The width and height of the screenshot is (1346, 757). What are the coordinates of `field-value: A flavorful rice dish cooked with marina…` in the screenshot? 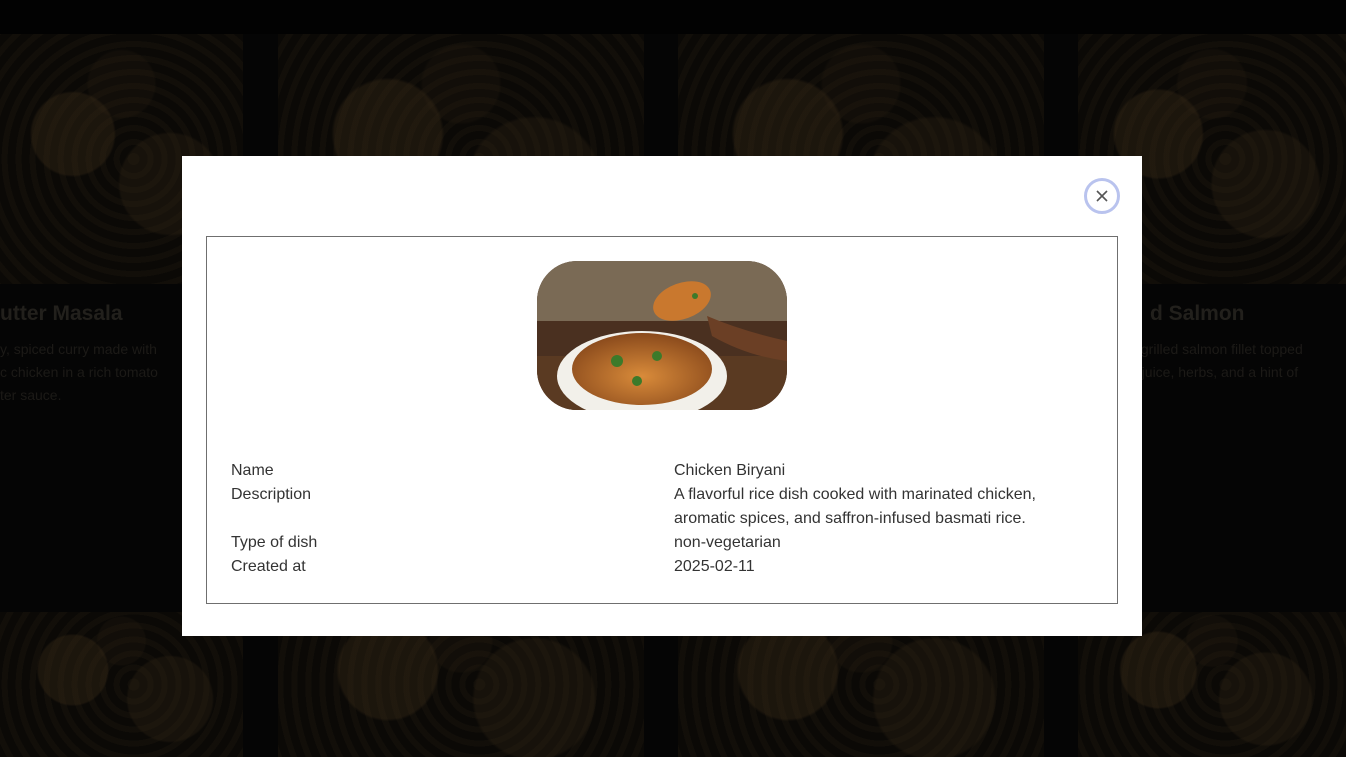 It's located at (855, 506).